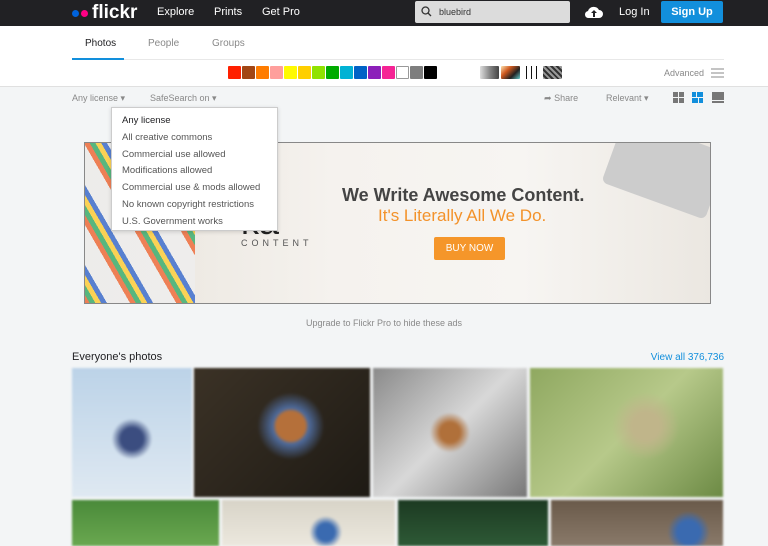  What do you see at coordinates (692, 12) in the screenshot?
I see `signup-button: Sign Up` at bounding box center [692, 12].